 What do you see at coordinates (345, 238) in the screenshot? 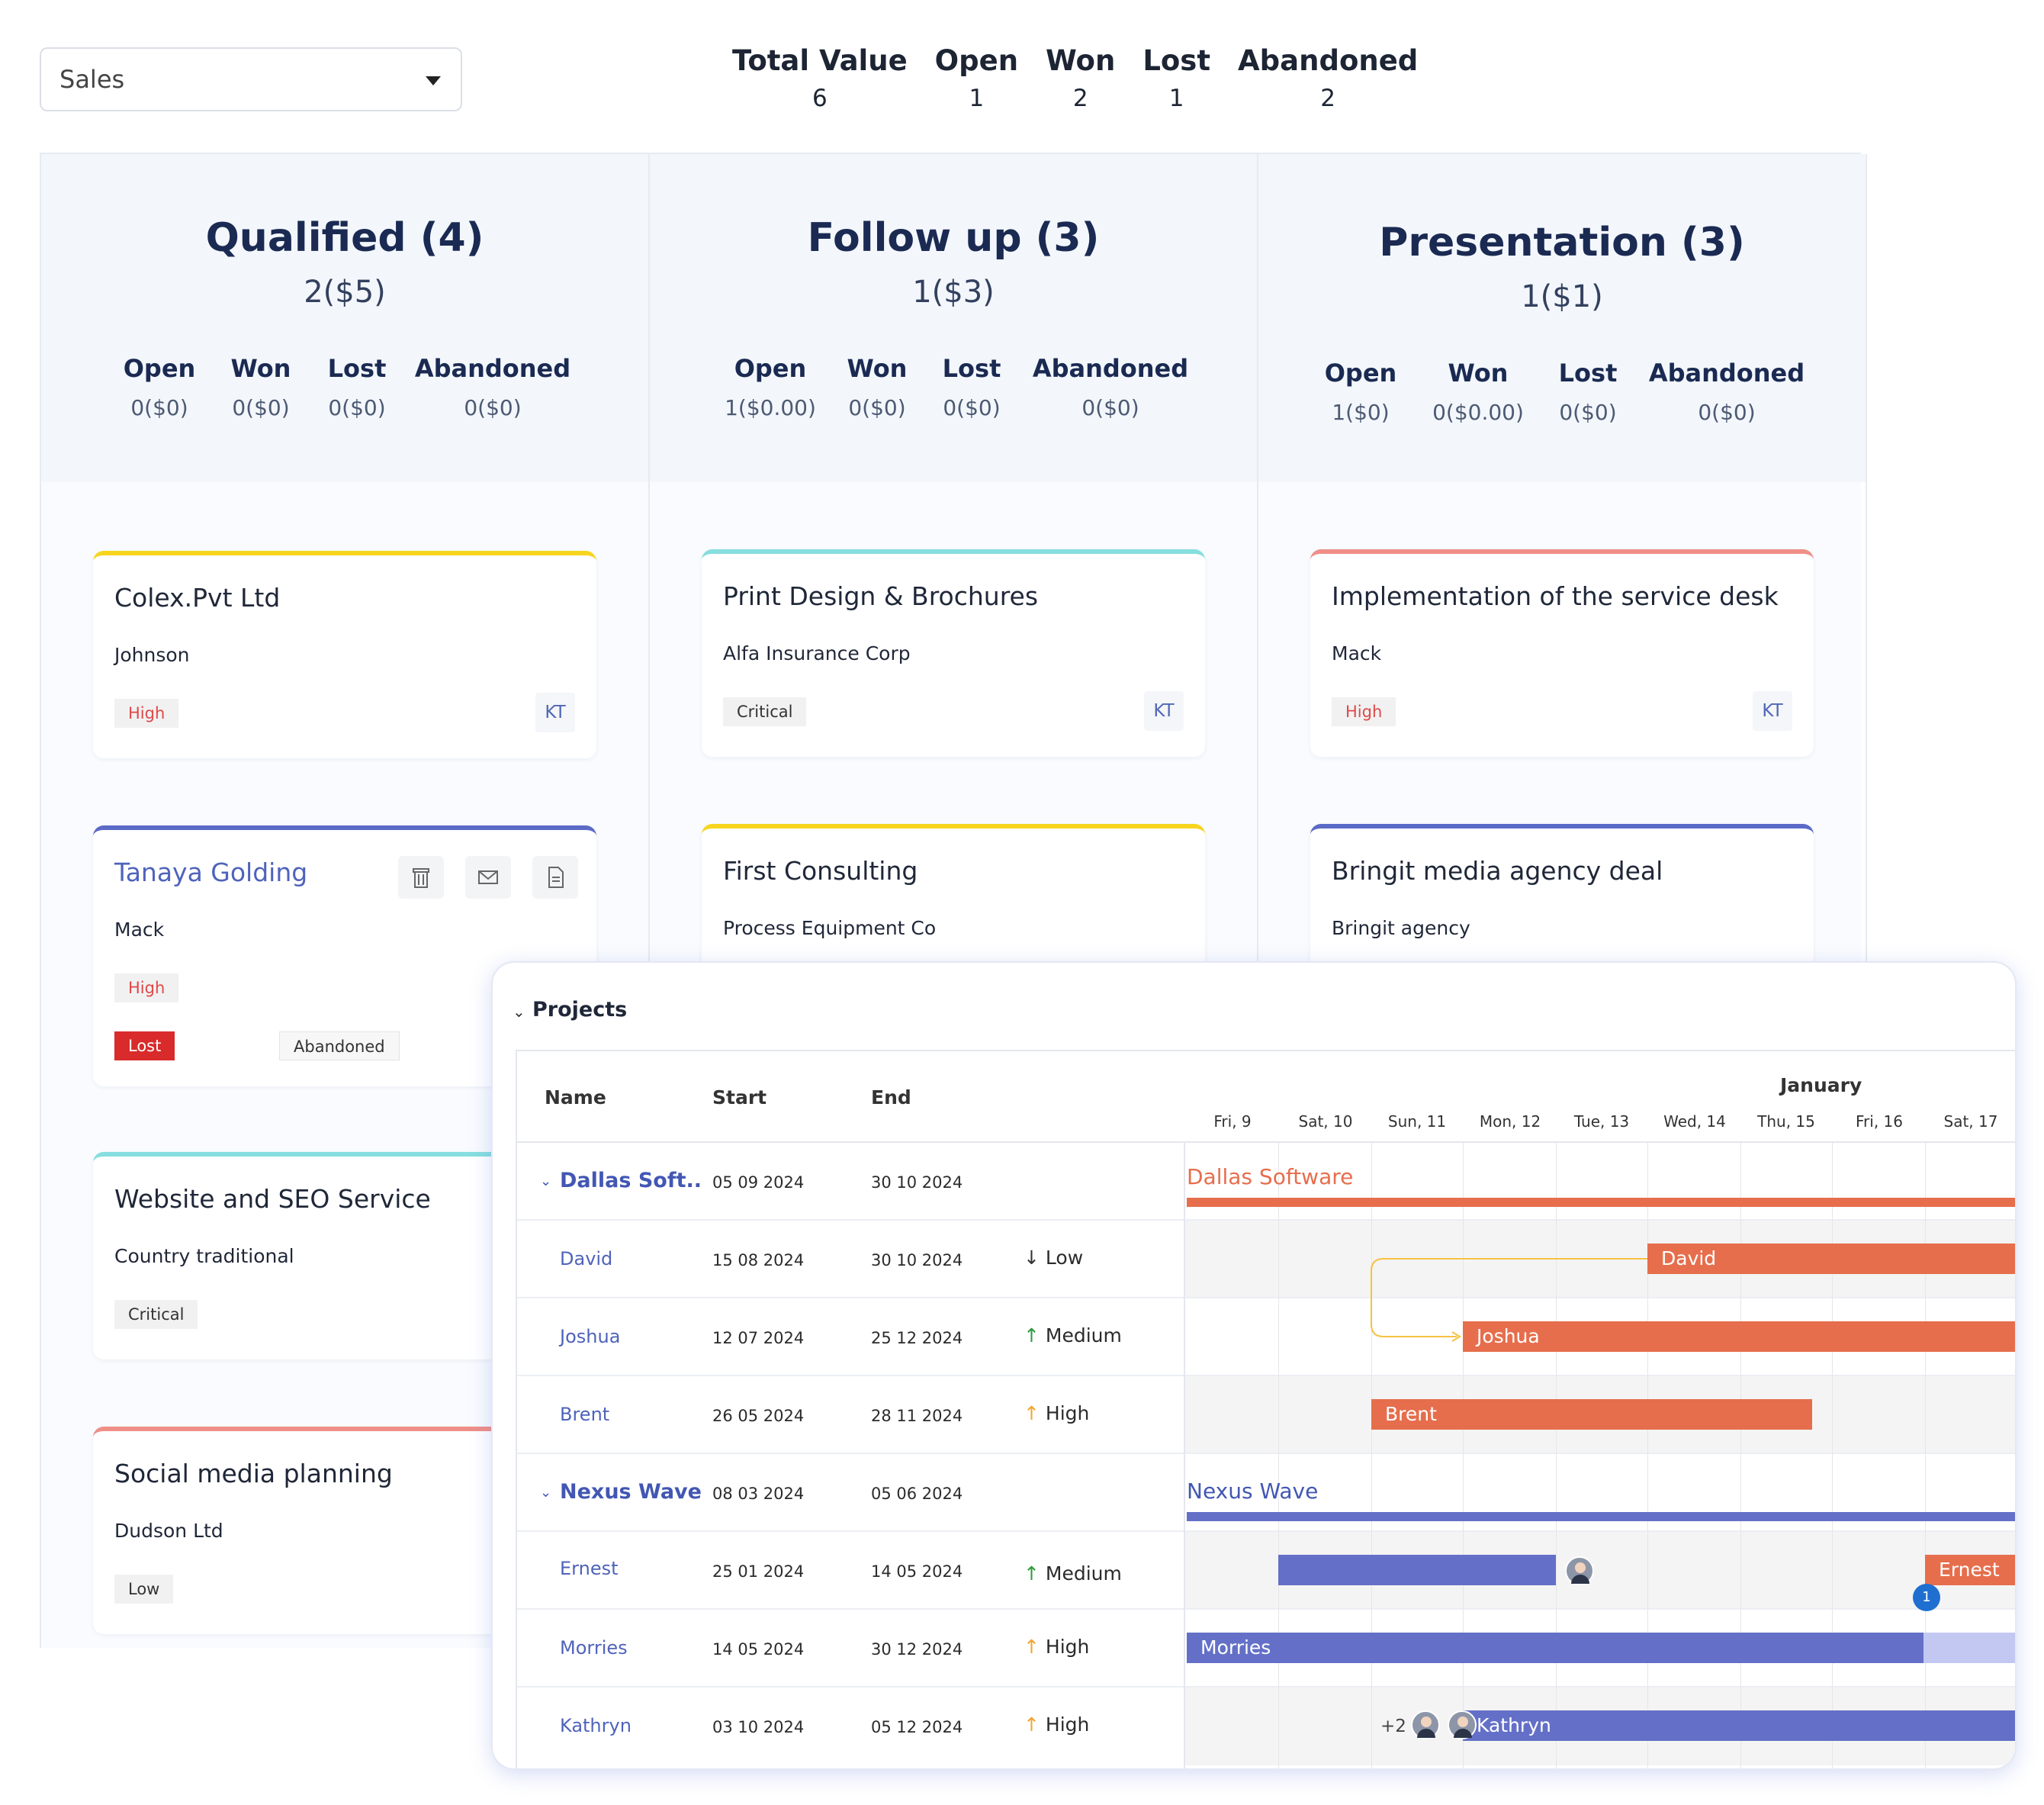
I see `column-title: Qualified (4)` at bounding box center [345, 238].